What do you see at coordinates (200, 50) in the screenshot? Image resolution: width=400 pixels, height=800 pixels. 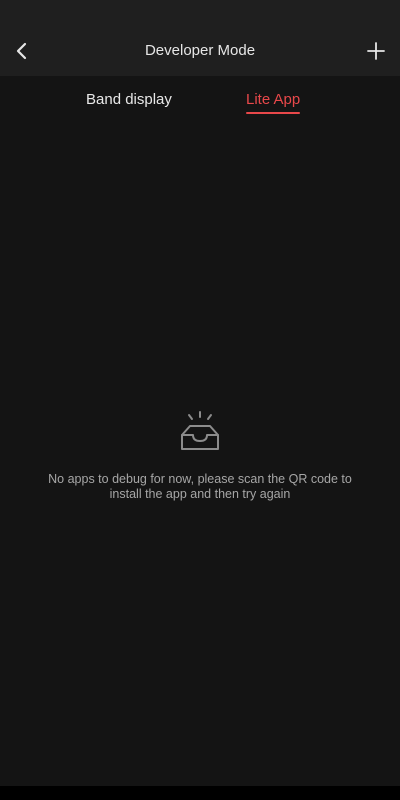 I see `page-title: Developer Mode` at bounding box center [200, 50].